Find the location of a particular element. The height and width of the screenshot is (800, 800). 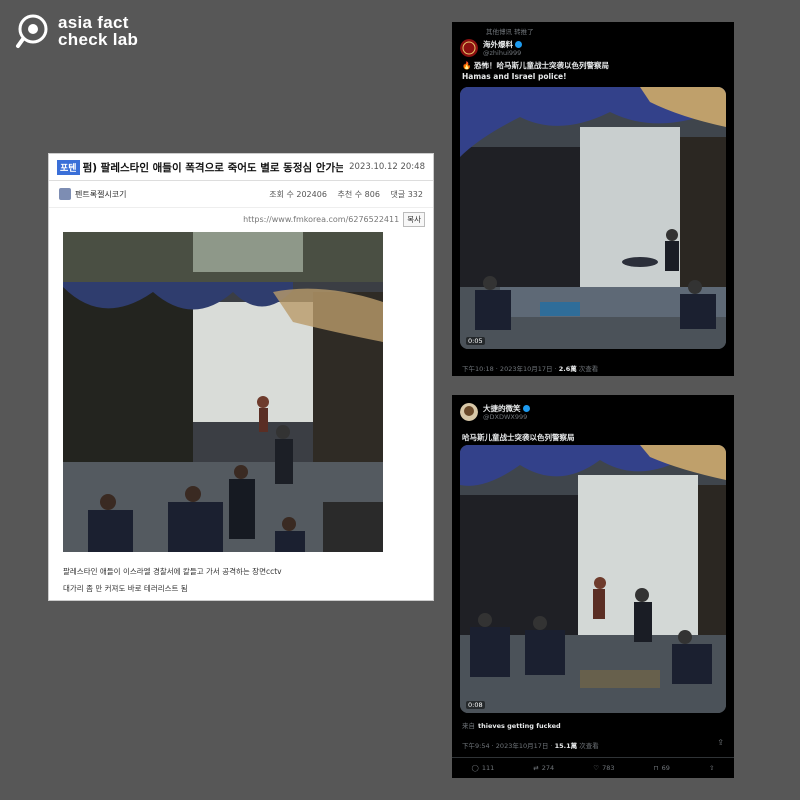

tweet-actions: ◯ 111 ⇄ 274 ♡ 783 ⊓ 69 ⇧ is located at coordinates (593, 764).